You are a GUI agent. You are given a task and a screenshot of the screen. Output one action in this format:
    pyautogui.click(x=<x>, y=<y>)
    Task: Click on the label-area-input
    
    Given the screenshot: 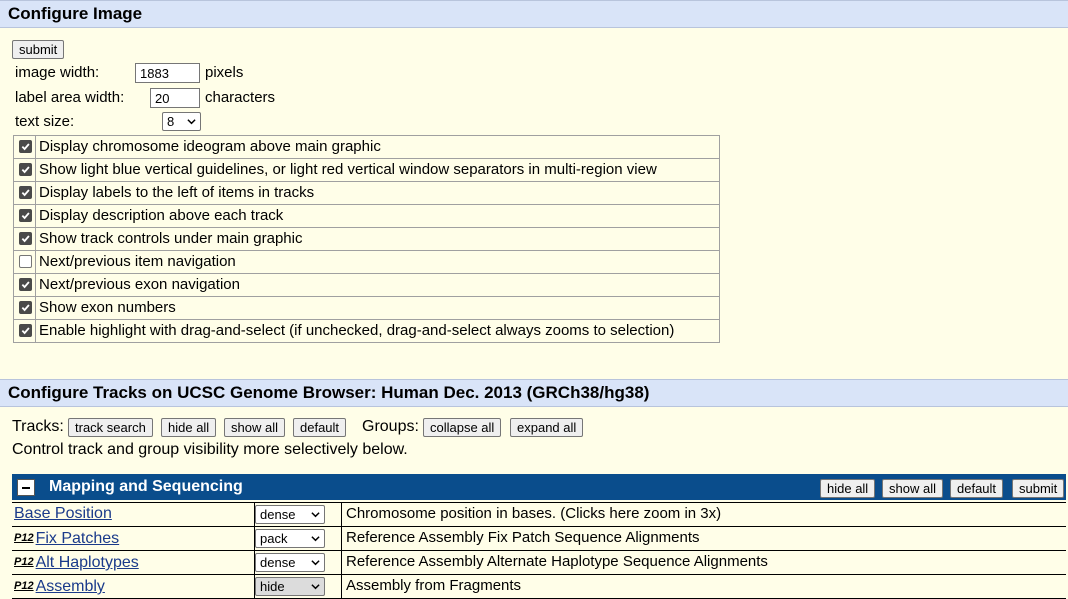 What is the action you would take?
    pyautogui.click(x=175, y=98)
    